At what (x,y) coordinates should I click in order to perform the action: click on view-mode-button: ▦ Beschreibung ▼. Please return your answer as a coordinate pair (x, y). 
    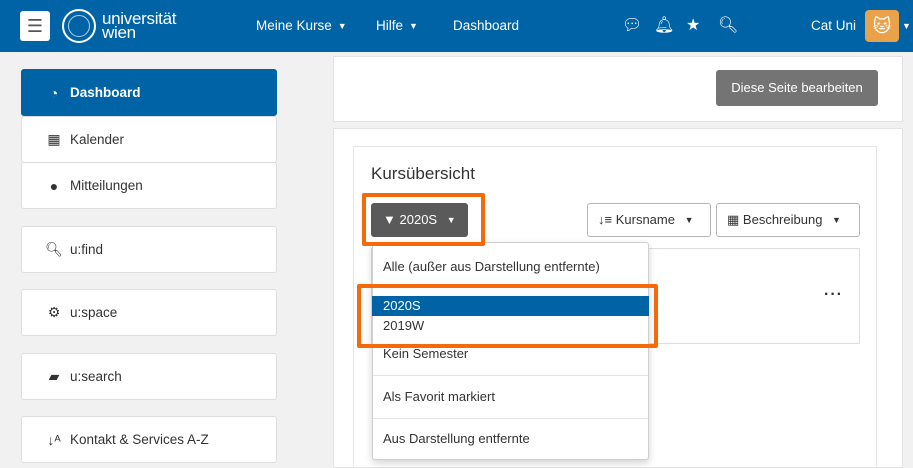
    Looking at the image, I should click on (788, 220).